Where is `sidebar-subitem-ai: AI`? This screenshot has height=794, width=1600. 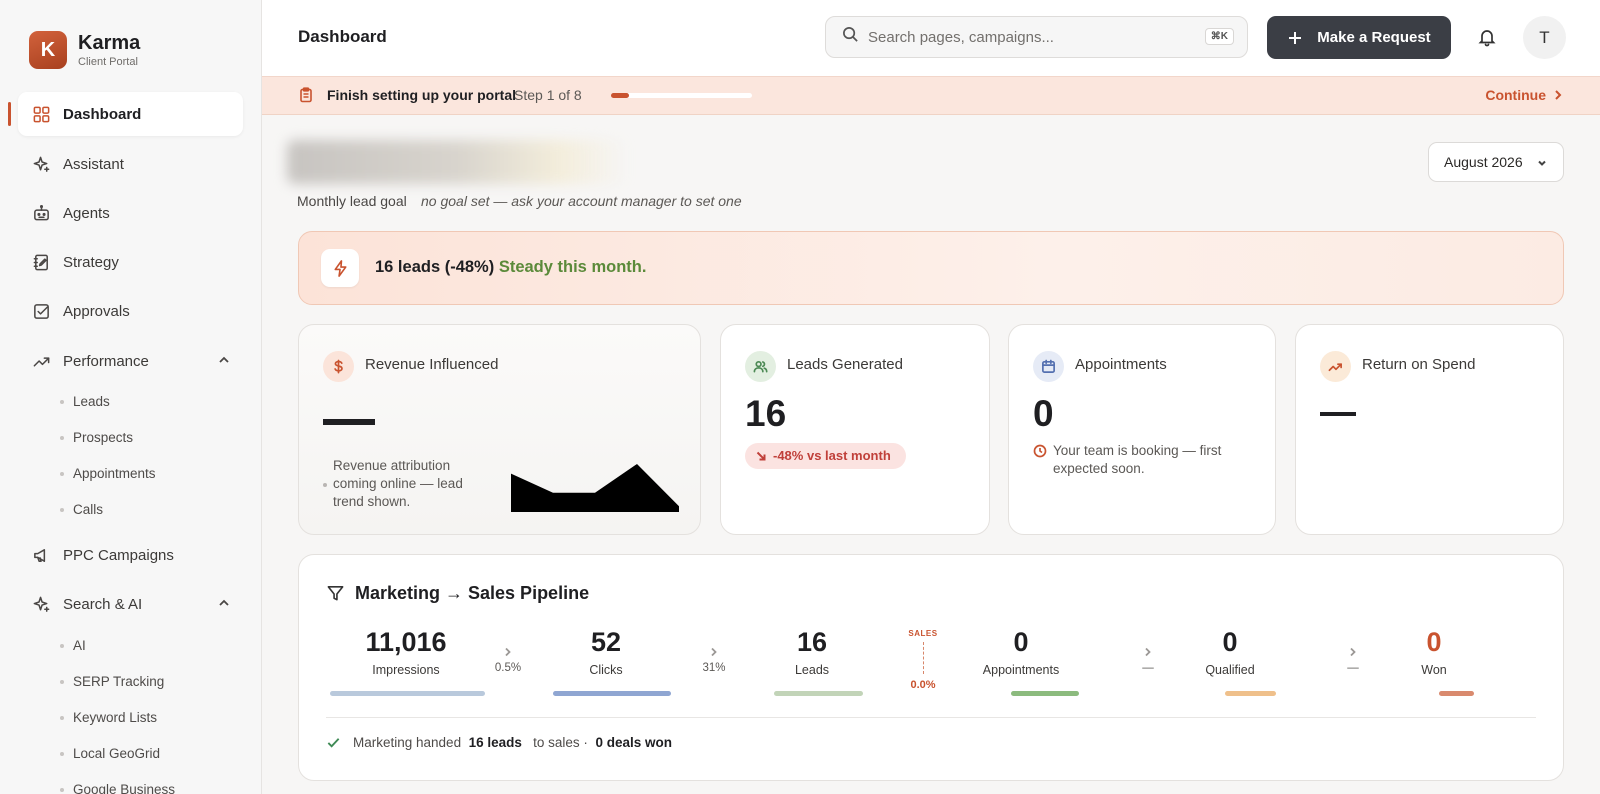
sidebar-subitem-ai: AI is located at coordinates (73, 645).